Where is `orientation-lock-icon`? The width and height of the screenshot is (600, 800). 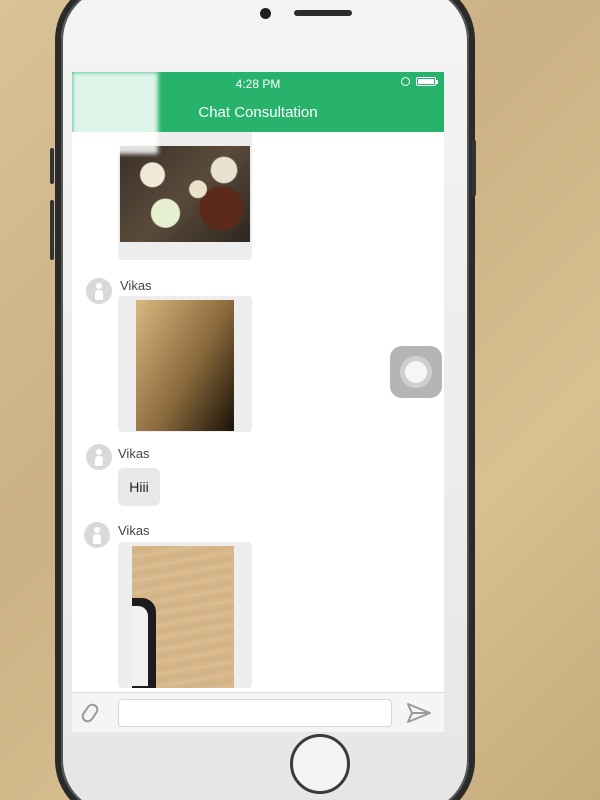 orientation-lock-icon is located at coordinates (405, 81).